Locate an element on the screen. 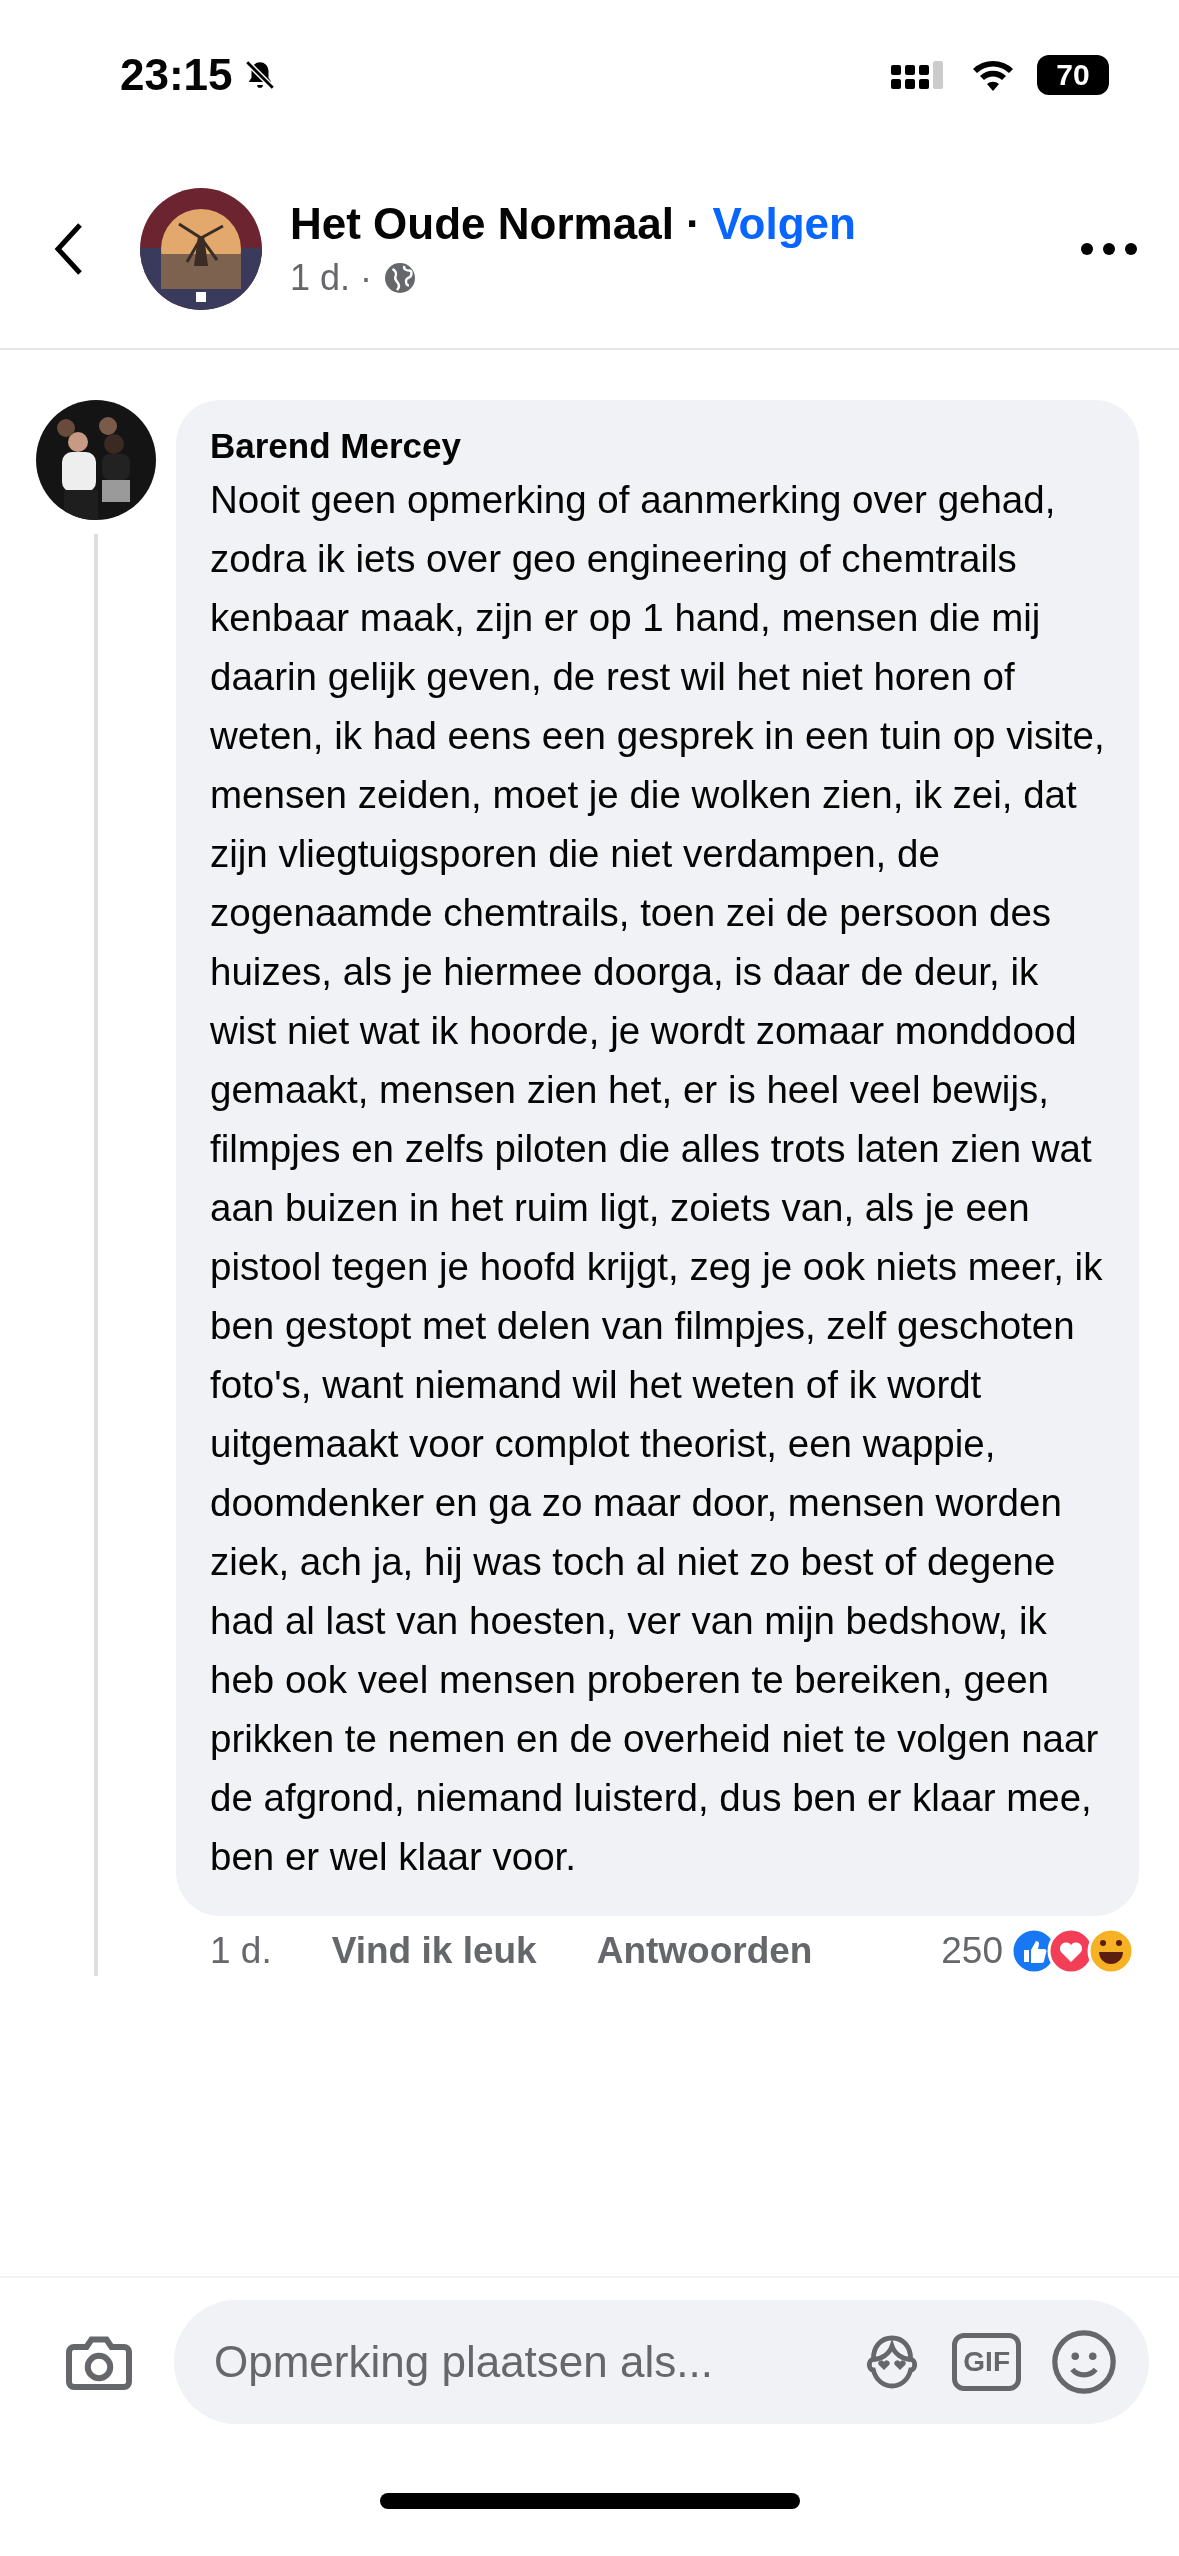 The height and width of the screenshot is (2556, 1179). status-time: 23:15 is located at coordinates (176, 75).